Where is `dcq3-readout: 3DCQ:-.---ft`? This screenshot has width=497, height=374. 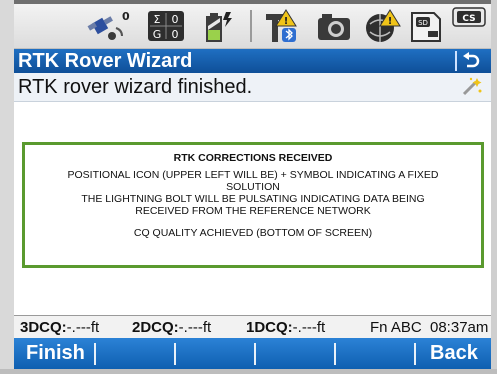
dcq3-readout: 3DCQ:-.---ft is located at coordinates (59, 327).